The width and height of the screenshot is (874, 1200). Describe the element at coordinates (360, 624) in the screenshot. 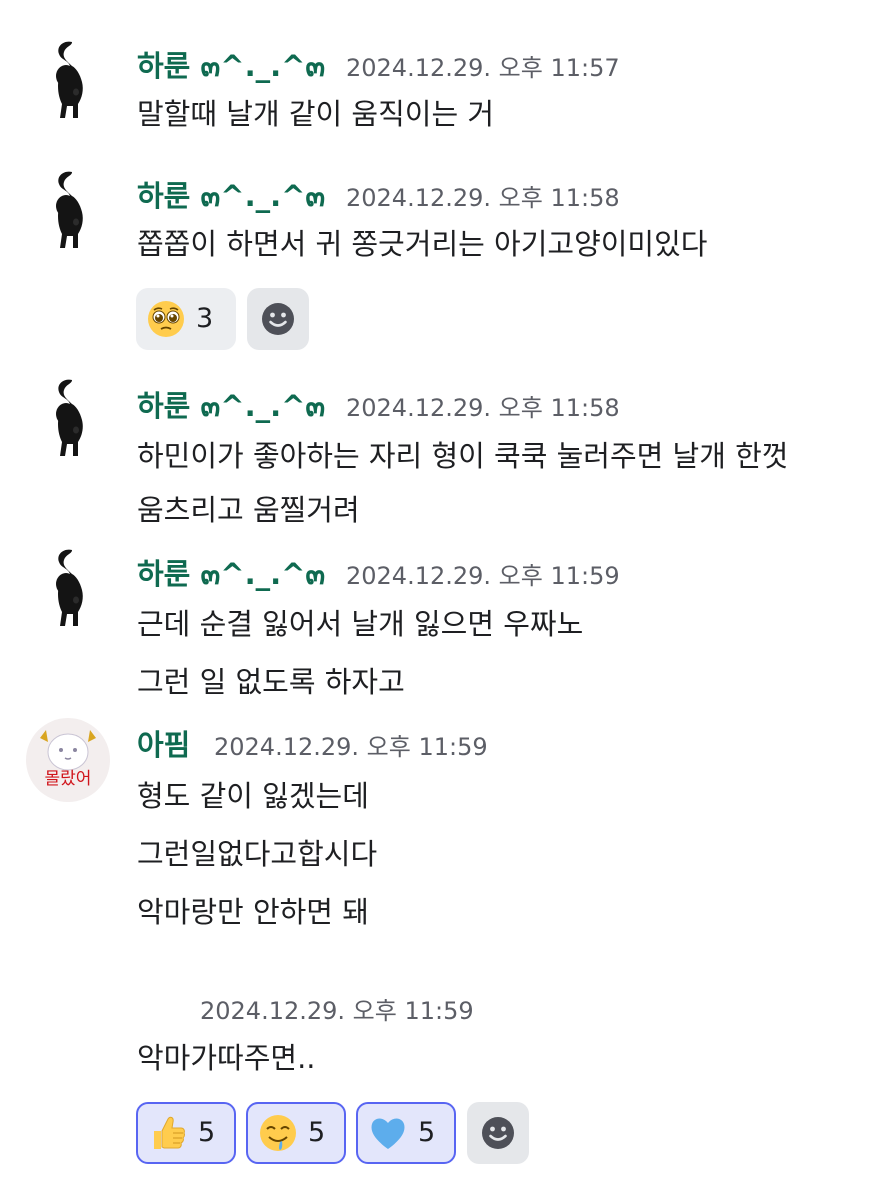

I see `message-text: 근데 순결 잃어서 날개 잃으면 우짜노` at that location.